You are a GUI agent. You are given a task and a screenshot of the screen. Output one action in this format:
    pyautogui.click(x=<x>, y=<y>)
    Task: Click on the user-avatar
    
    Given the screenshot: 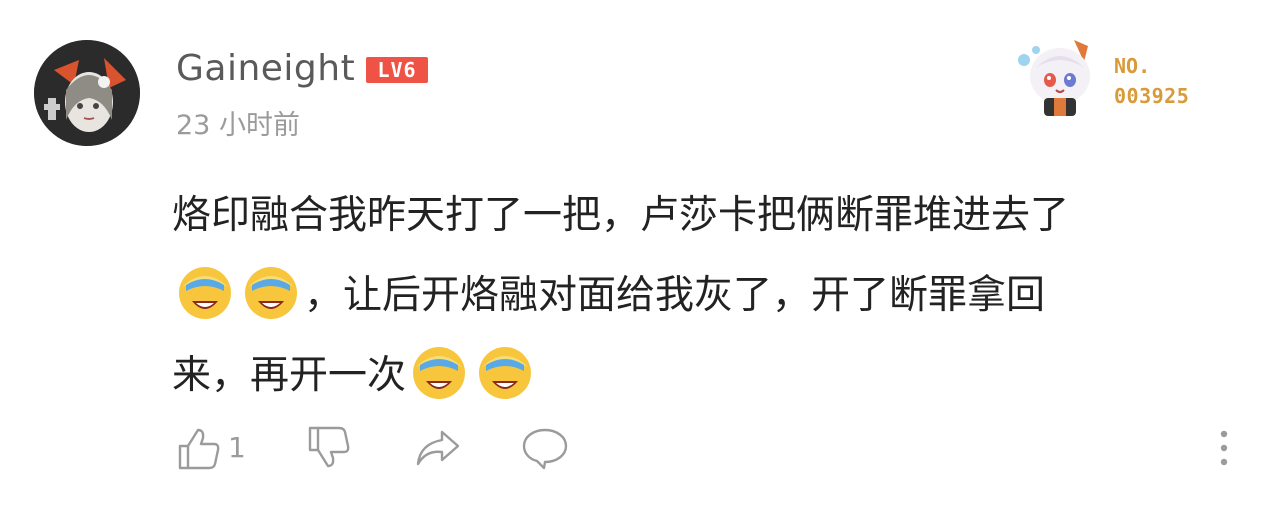 What is the action you would take?
    pyautogui.click(x=87, y=93)
    